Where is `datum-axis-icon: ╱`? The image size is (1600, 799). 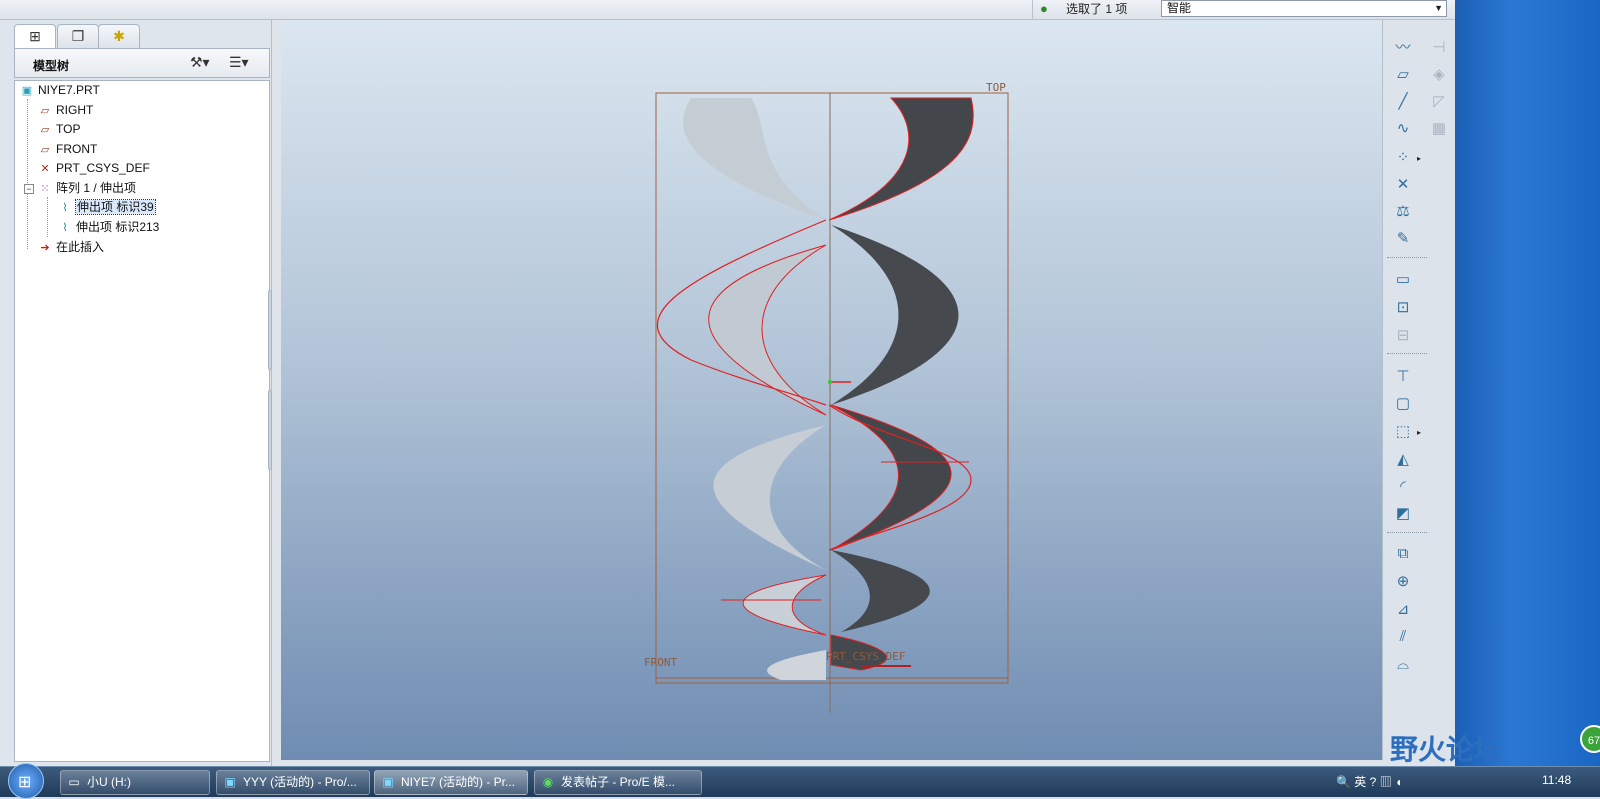 datum-axis-icon: ╱ is located at coordinates (1403, 102).